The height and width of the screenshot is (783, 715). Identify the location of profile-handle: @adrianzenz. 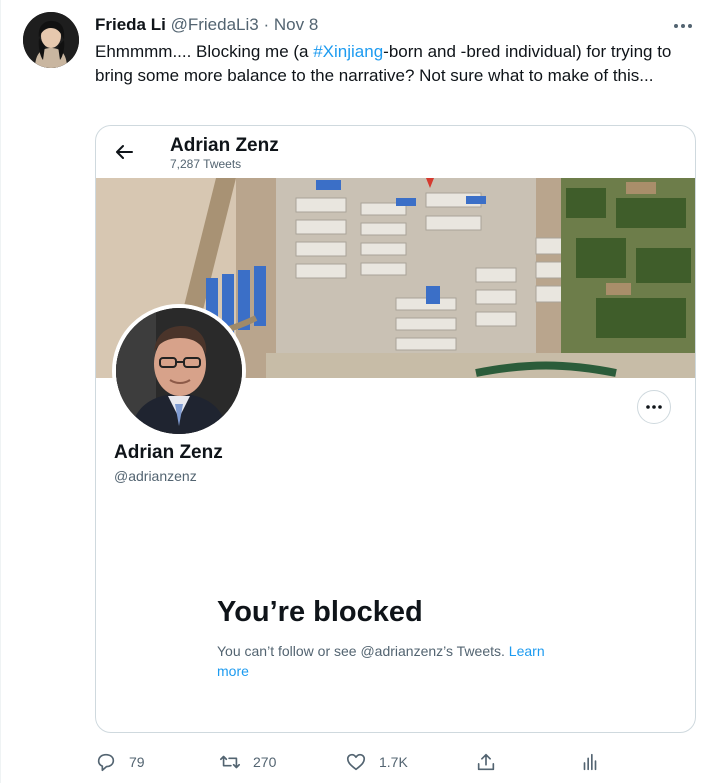
(155, 476).